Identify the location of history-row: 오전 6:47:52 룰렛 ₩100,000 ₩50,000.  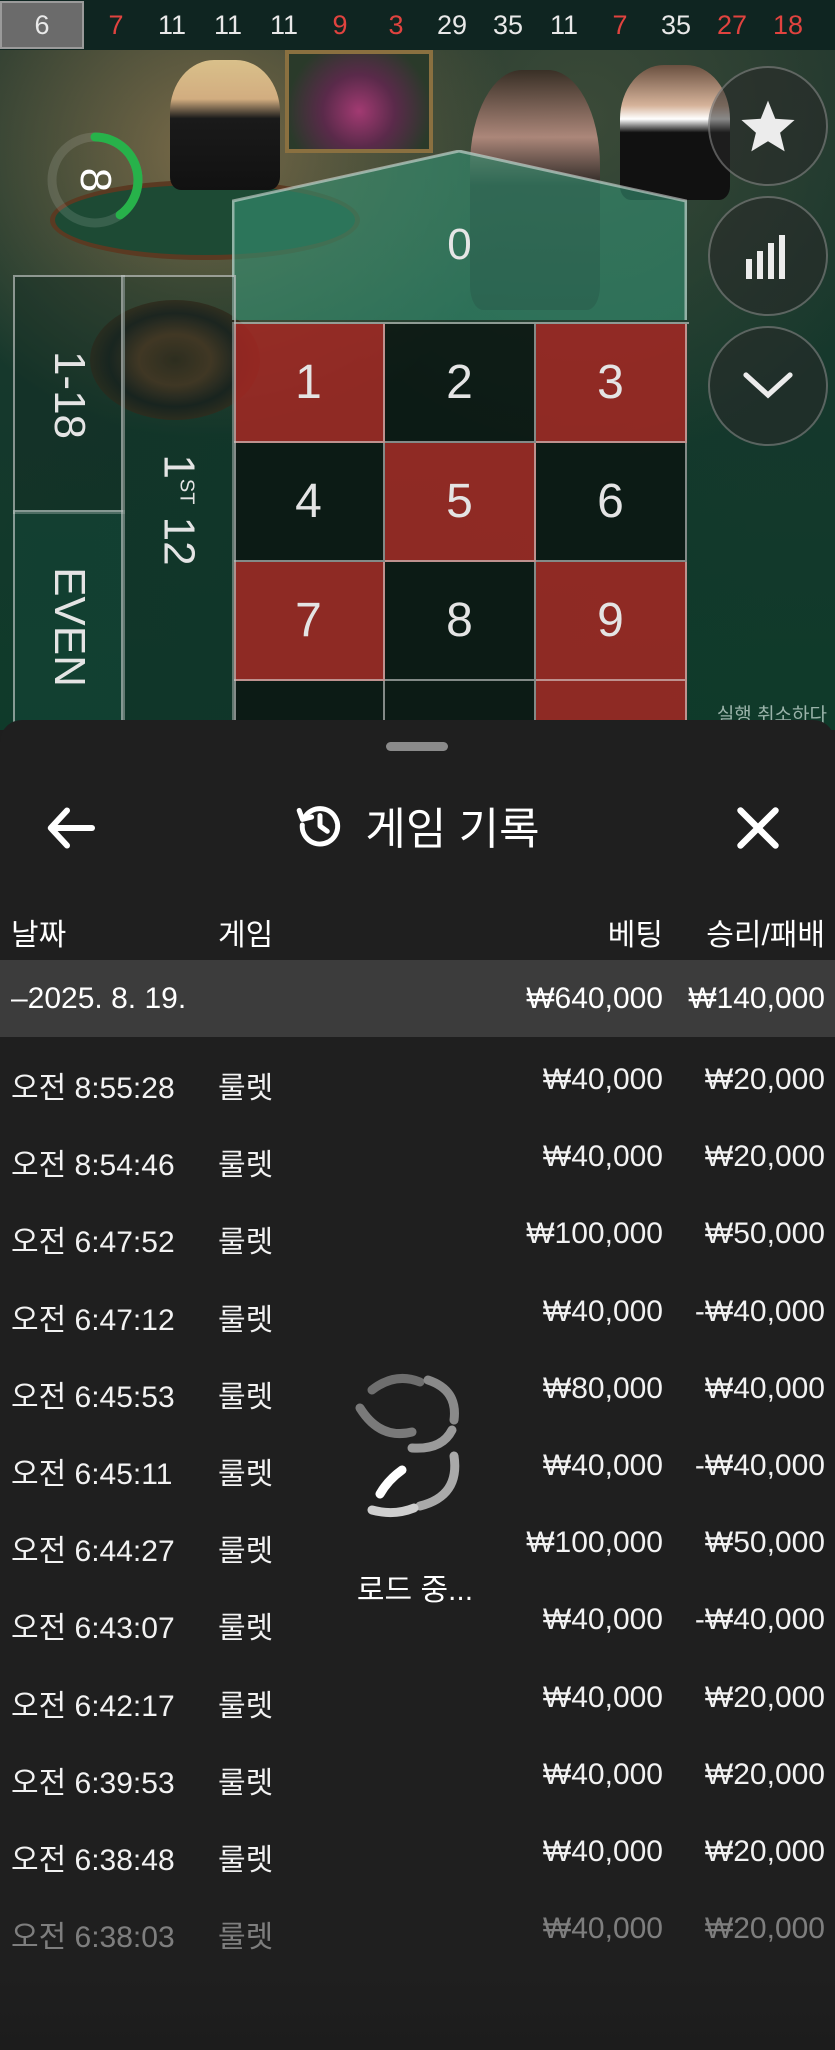
(417, 1229).